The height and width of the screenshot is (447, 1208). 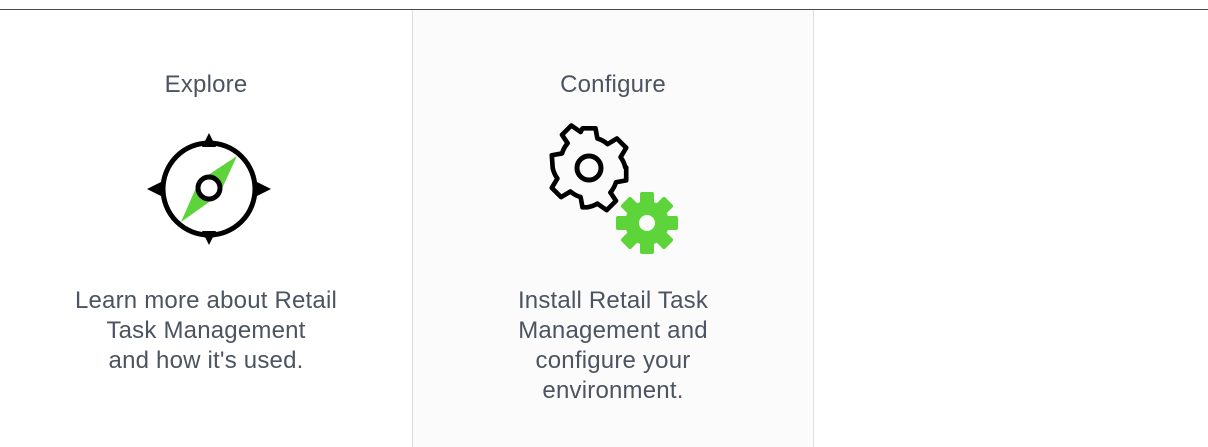 I want to click on description-line: environment., so click(x=613, y=390).